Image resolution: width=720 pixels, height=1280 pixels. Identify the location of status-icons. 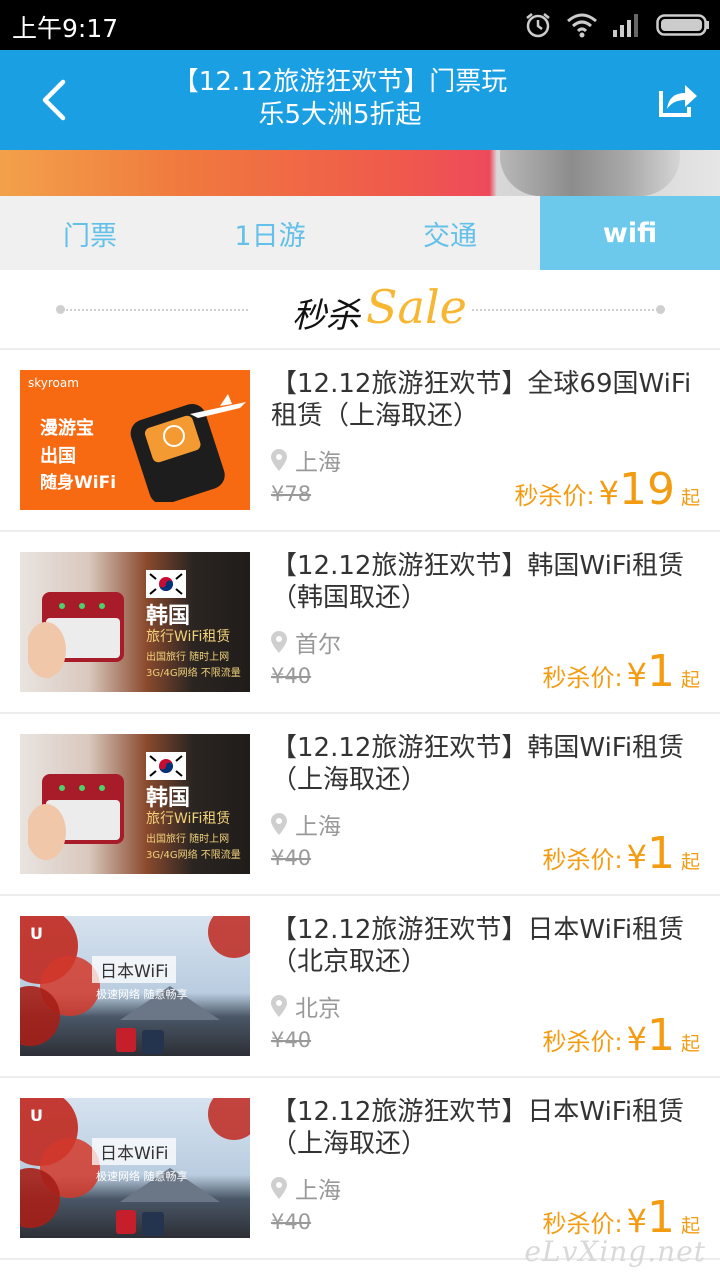
(617, 25).